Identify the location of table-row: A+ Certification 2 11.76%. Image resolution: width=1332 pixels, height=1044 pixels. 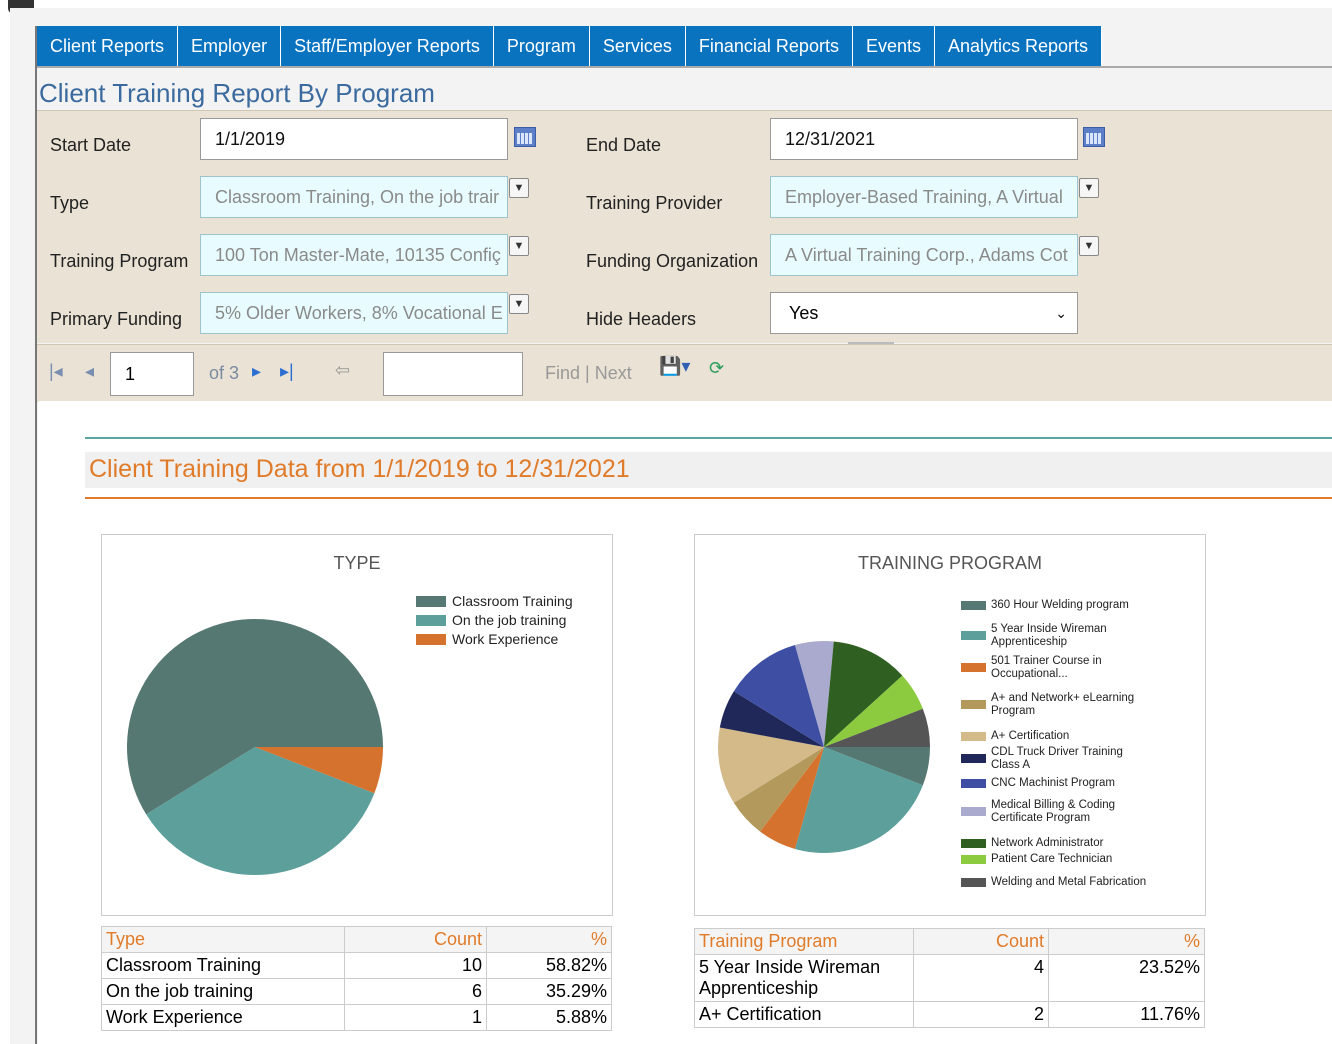
(949, 1014).